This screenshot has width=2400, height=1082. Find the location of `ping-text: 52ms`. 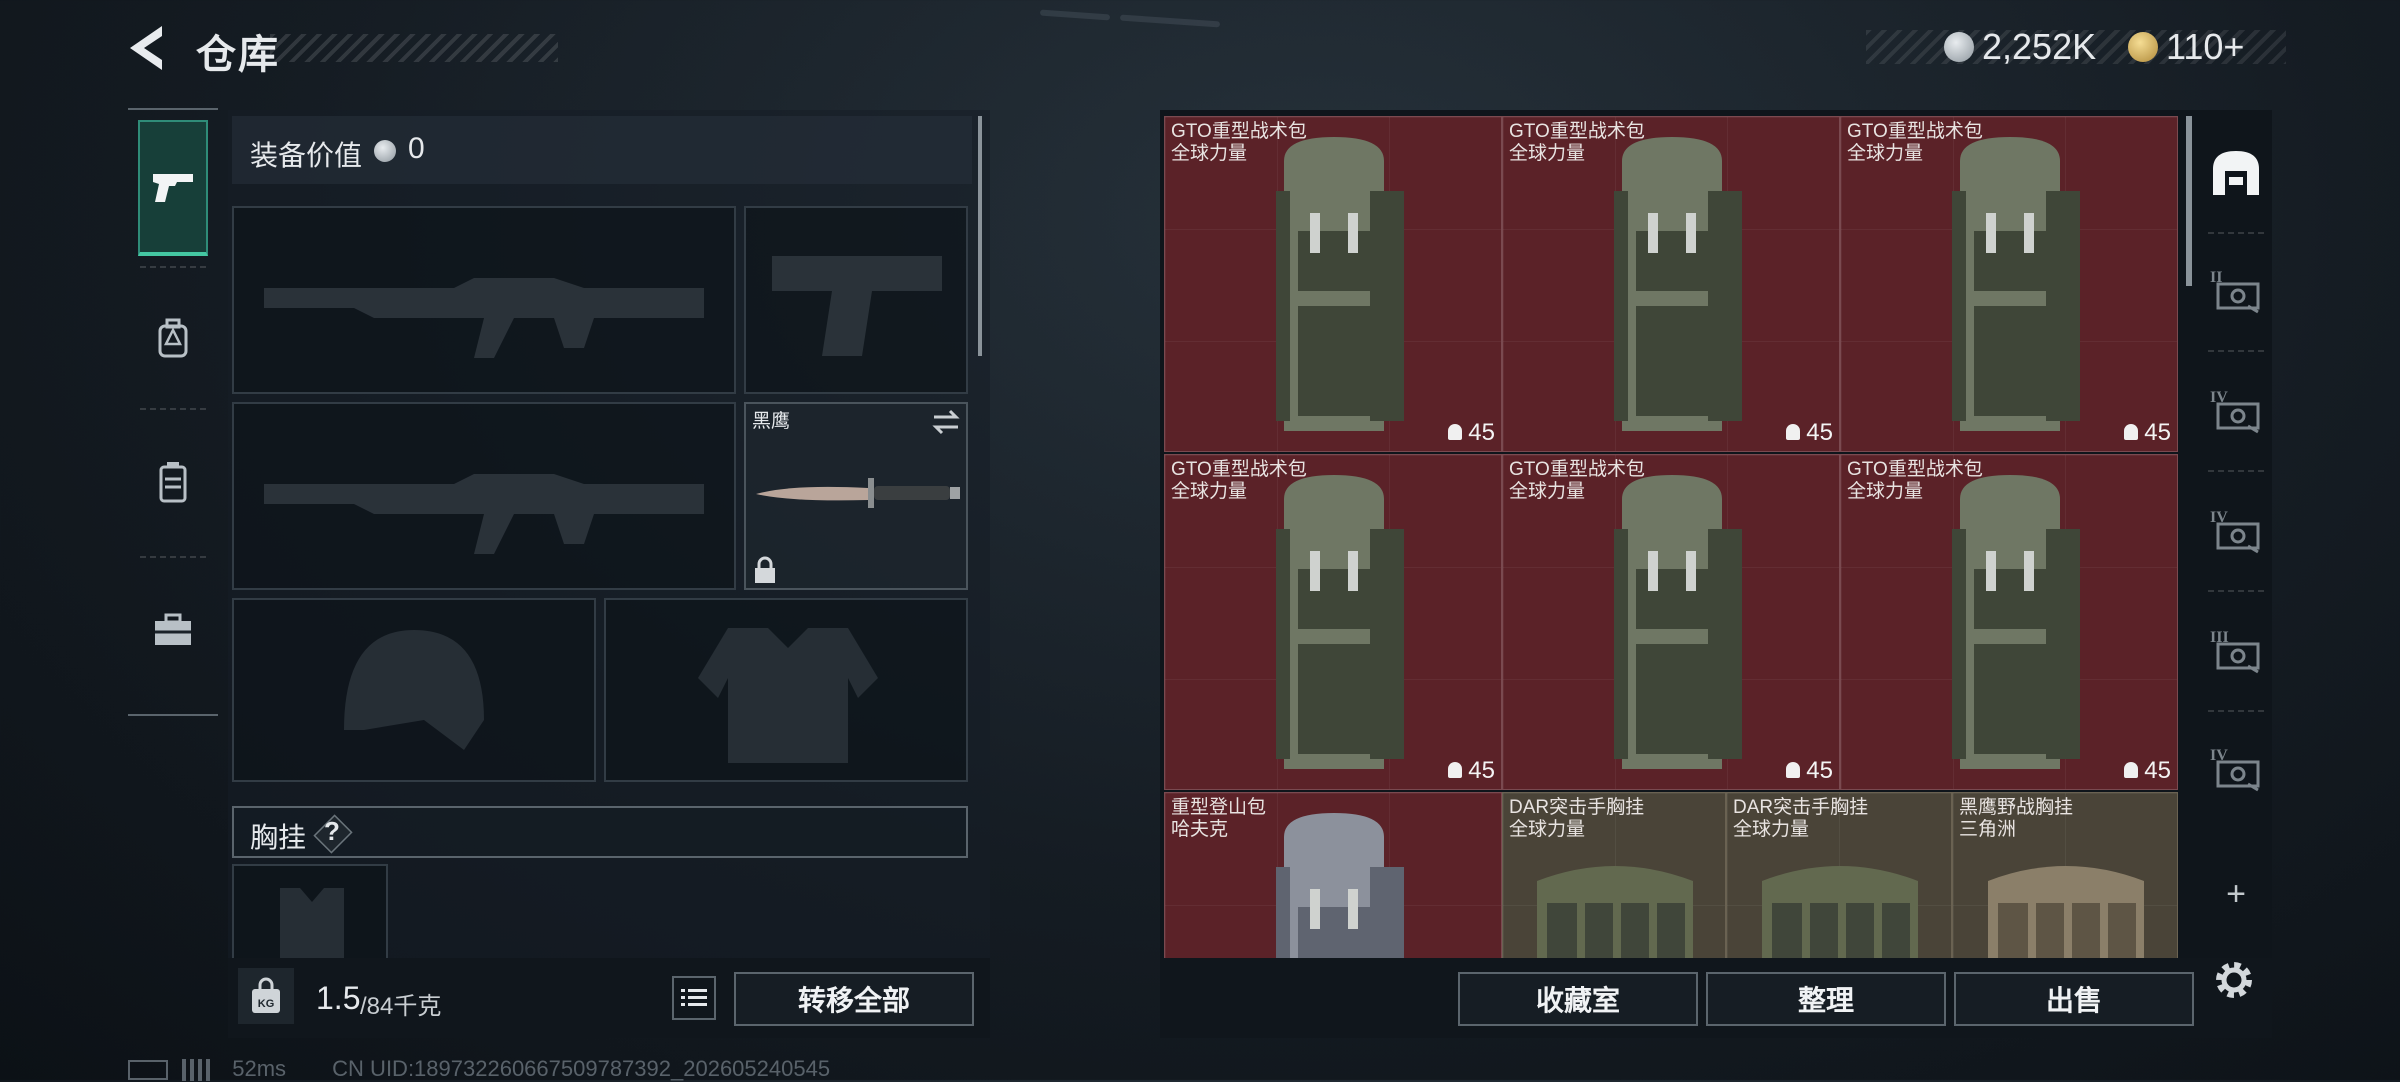

ping-text: 52ms is located at coordinates (259, 1068).